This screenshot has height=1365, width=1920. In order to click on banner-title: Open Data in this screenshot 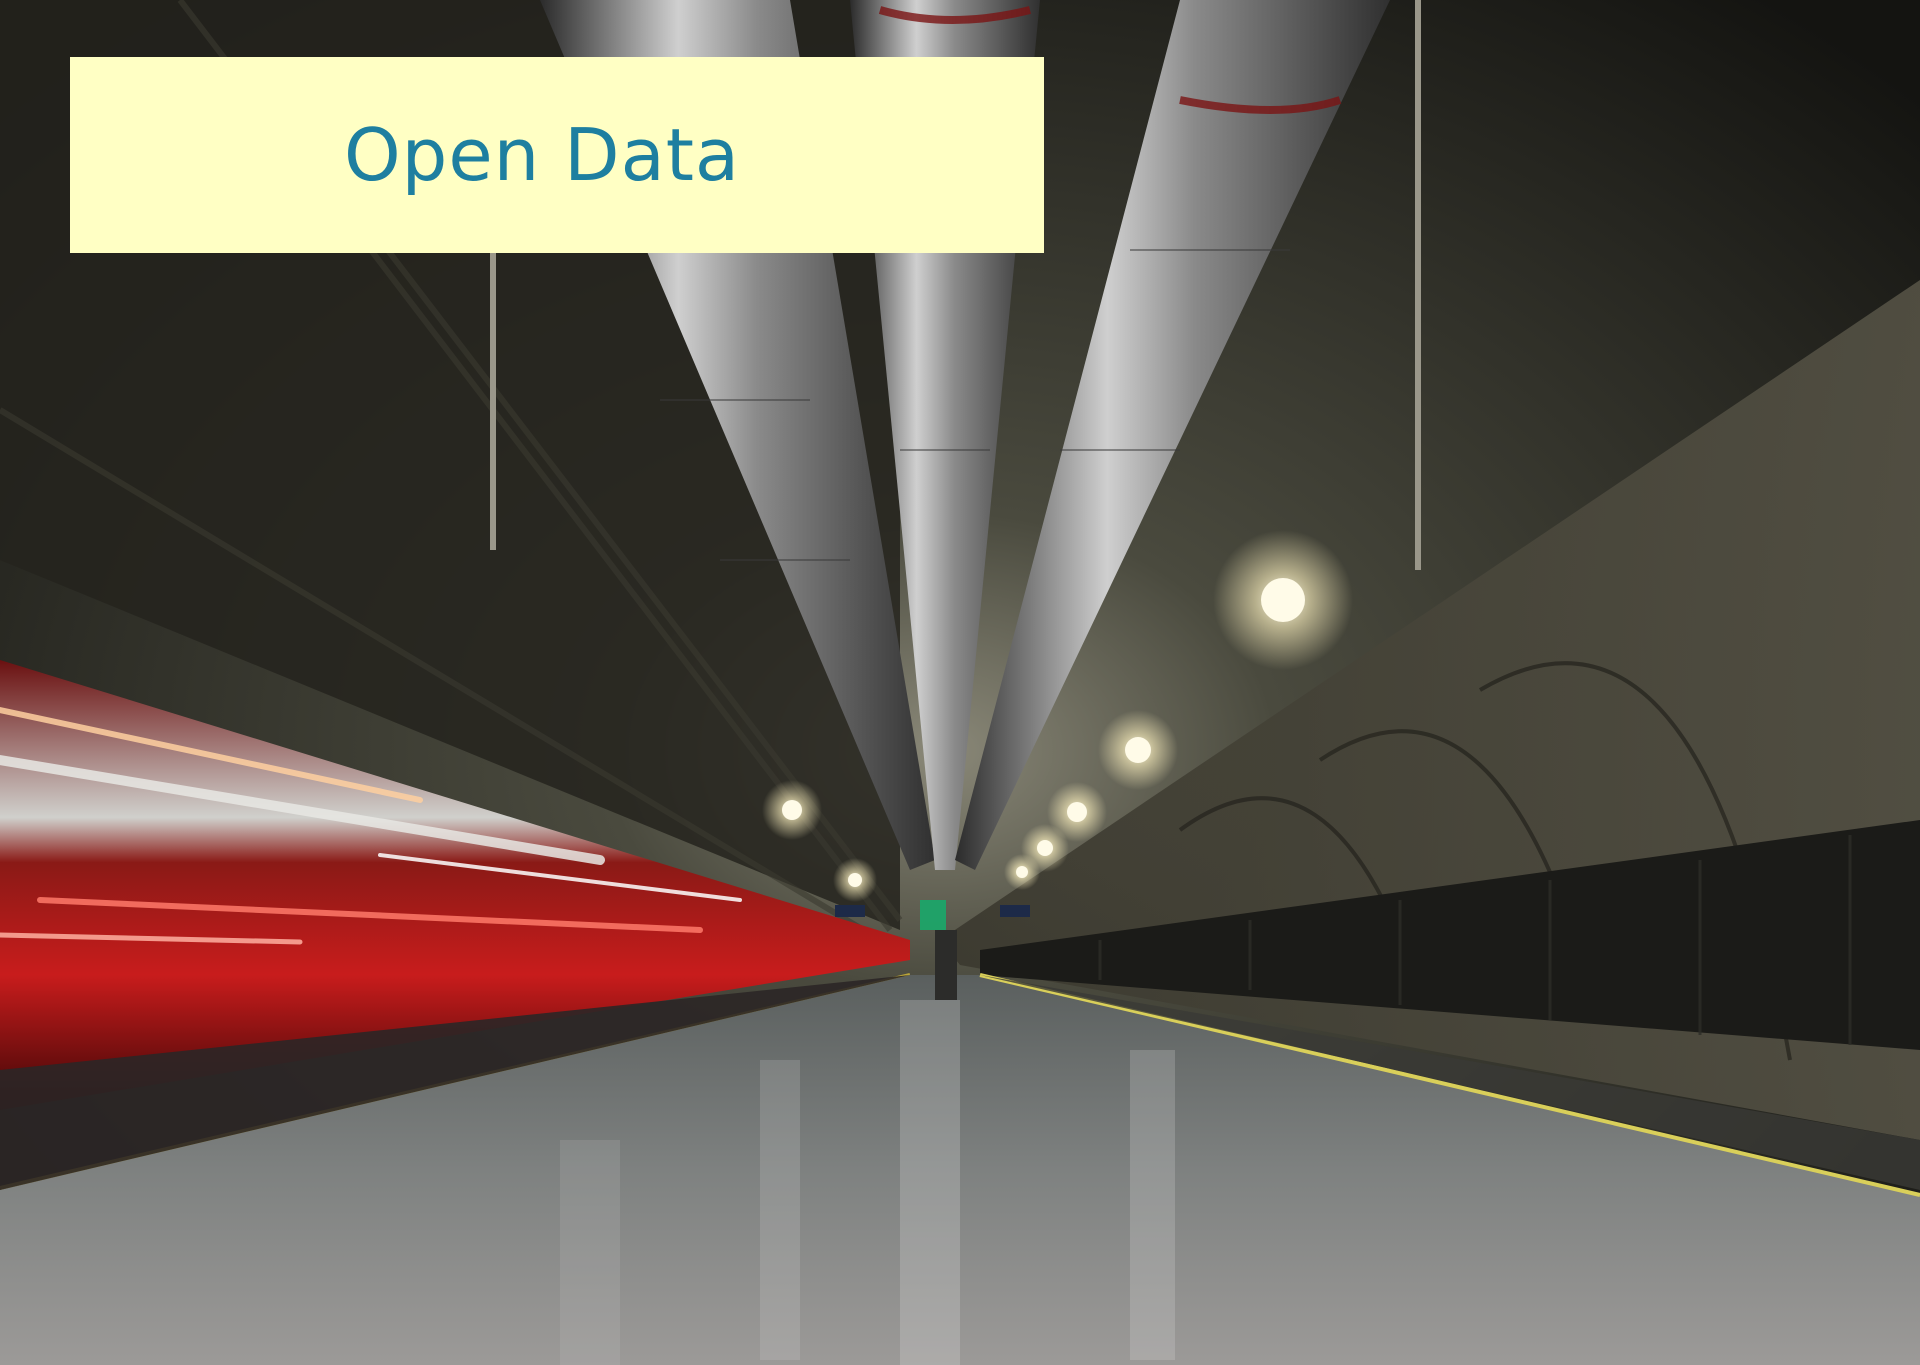, I will do `click(542, 155)`.